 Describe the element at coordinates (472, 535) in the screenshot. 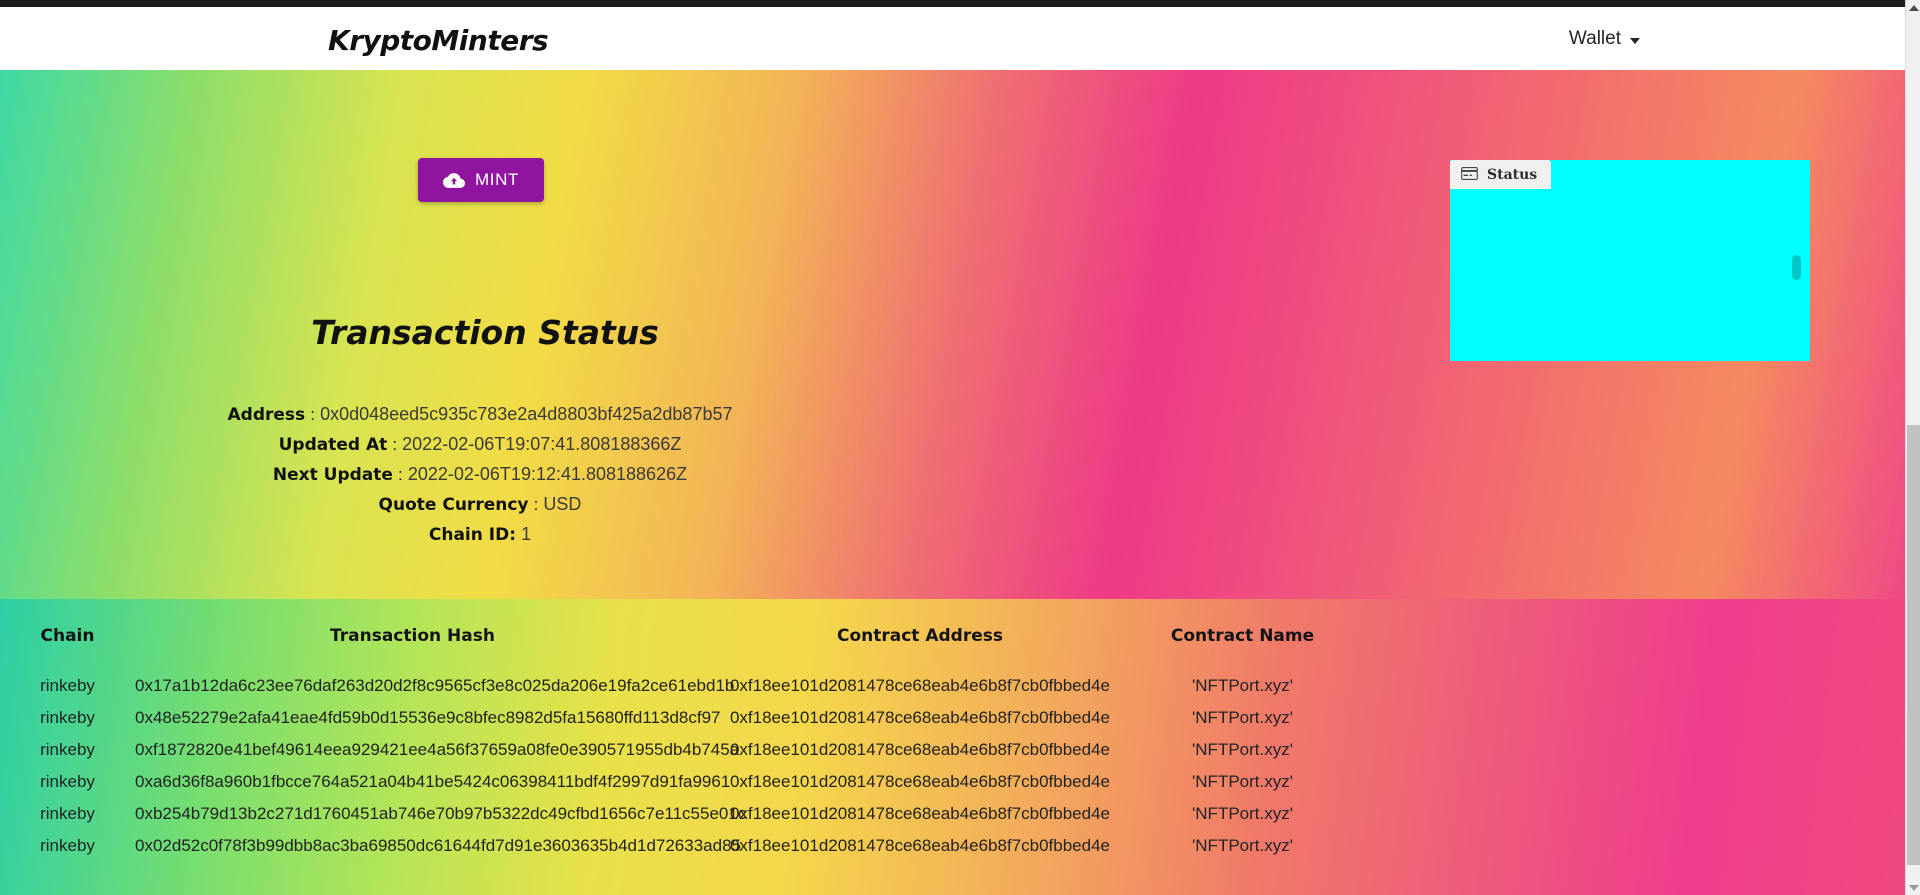

I see `detail-key: Chain ID:` at that location.